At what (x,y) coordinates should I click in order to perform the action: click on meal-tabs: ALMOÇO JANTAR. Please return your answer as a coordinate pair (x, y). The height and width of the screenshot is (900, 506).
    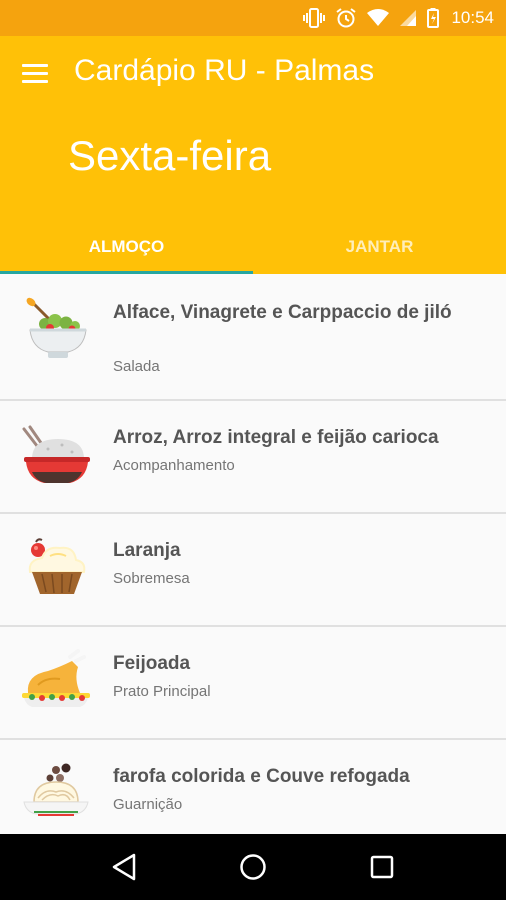
    Looking at the image, I should click on (253, 247).